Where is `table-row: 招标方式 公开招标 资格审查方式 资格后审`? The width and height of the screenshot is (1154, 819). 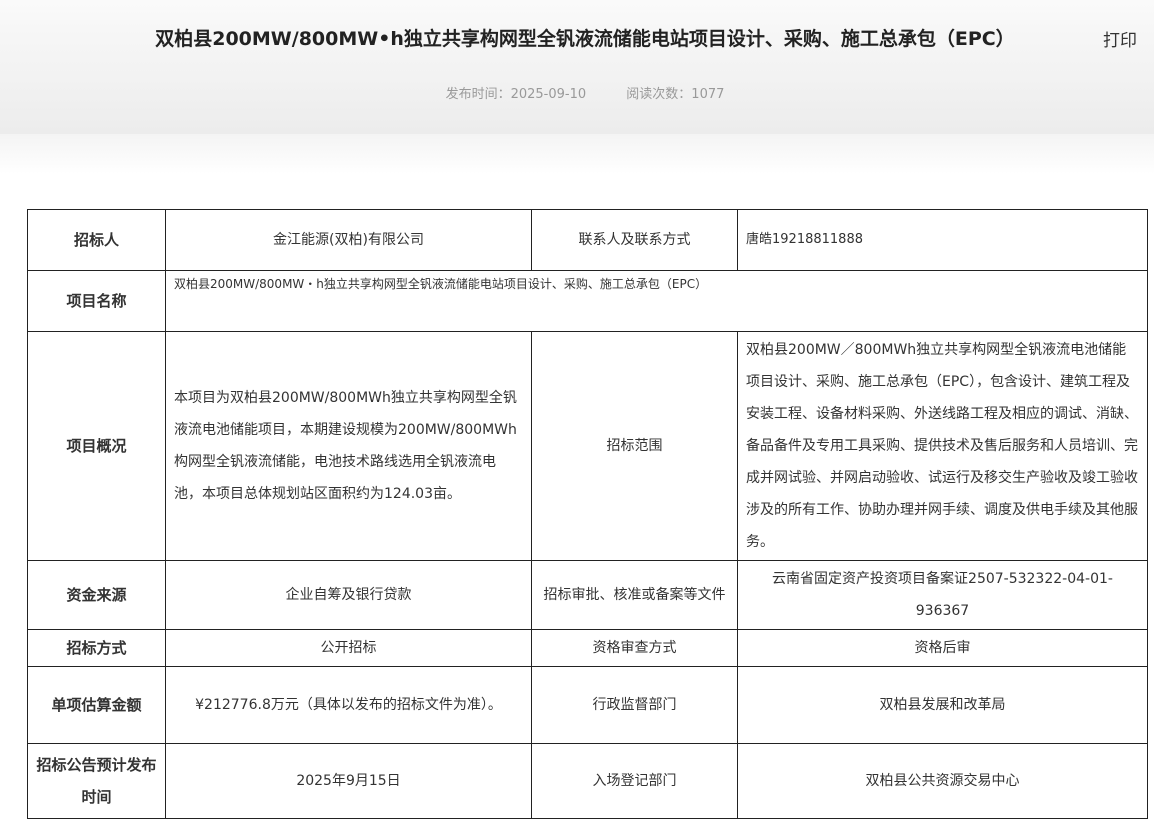 table-row: 招标方式 公开招标 资格审查方式 资格后审 is located at coordinates (587, 648).